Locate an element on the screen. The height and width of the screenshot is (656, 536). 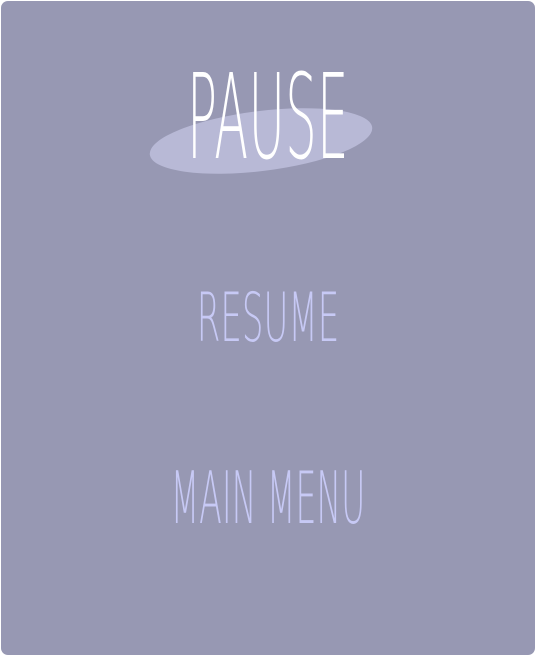
resume-button: RESUME is located at coordinates (268, 319).